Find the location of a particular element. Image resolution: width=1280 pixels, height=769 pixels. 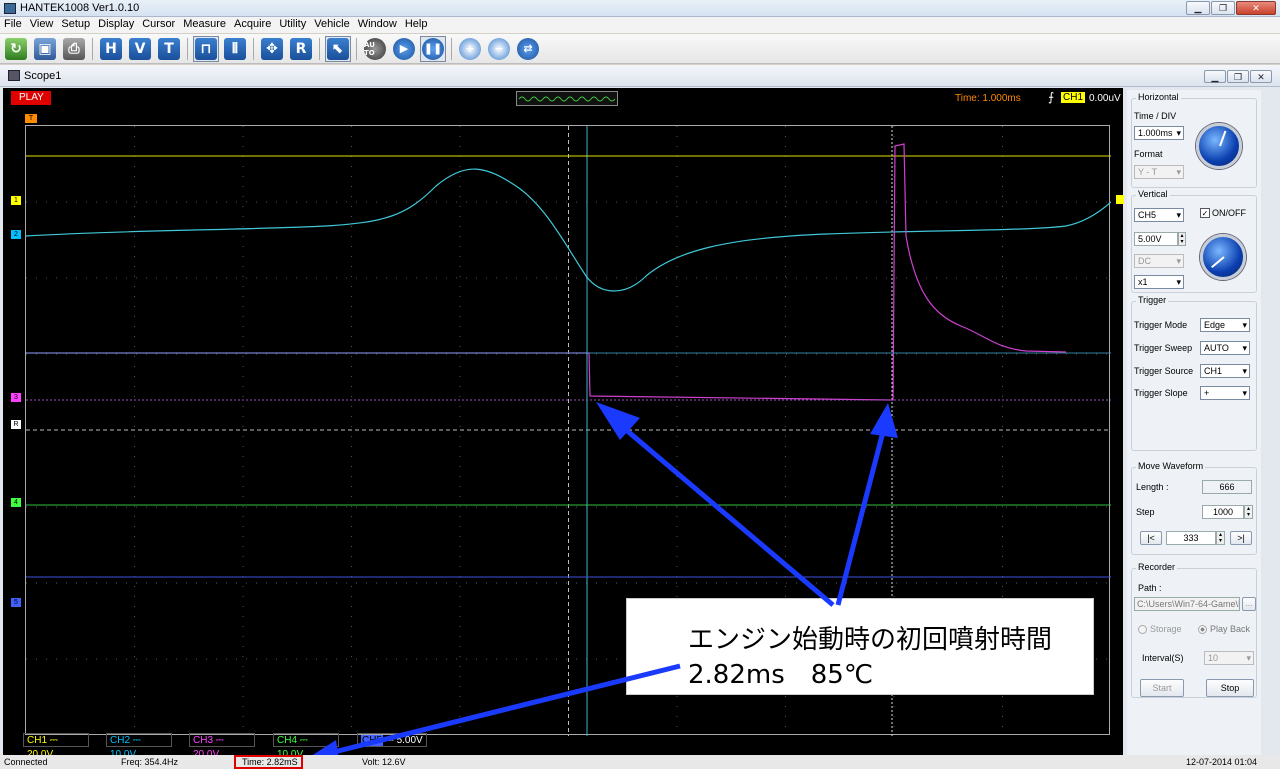

trigger-value: 0.00uV is located at coordinates (1105, 98).